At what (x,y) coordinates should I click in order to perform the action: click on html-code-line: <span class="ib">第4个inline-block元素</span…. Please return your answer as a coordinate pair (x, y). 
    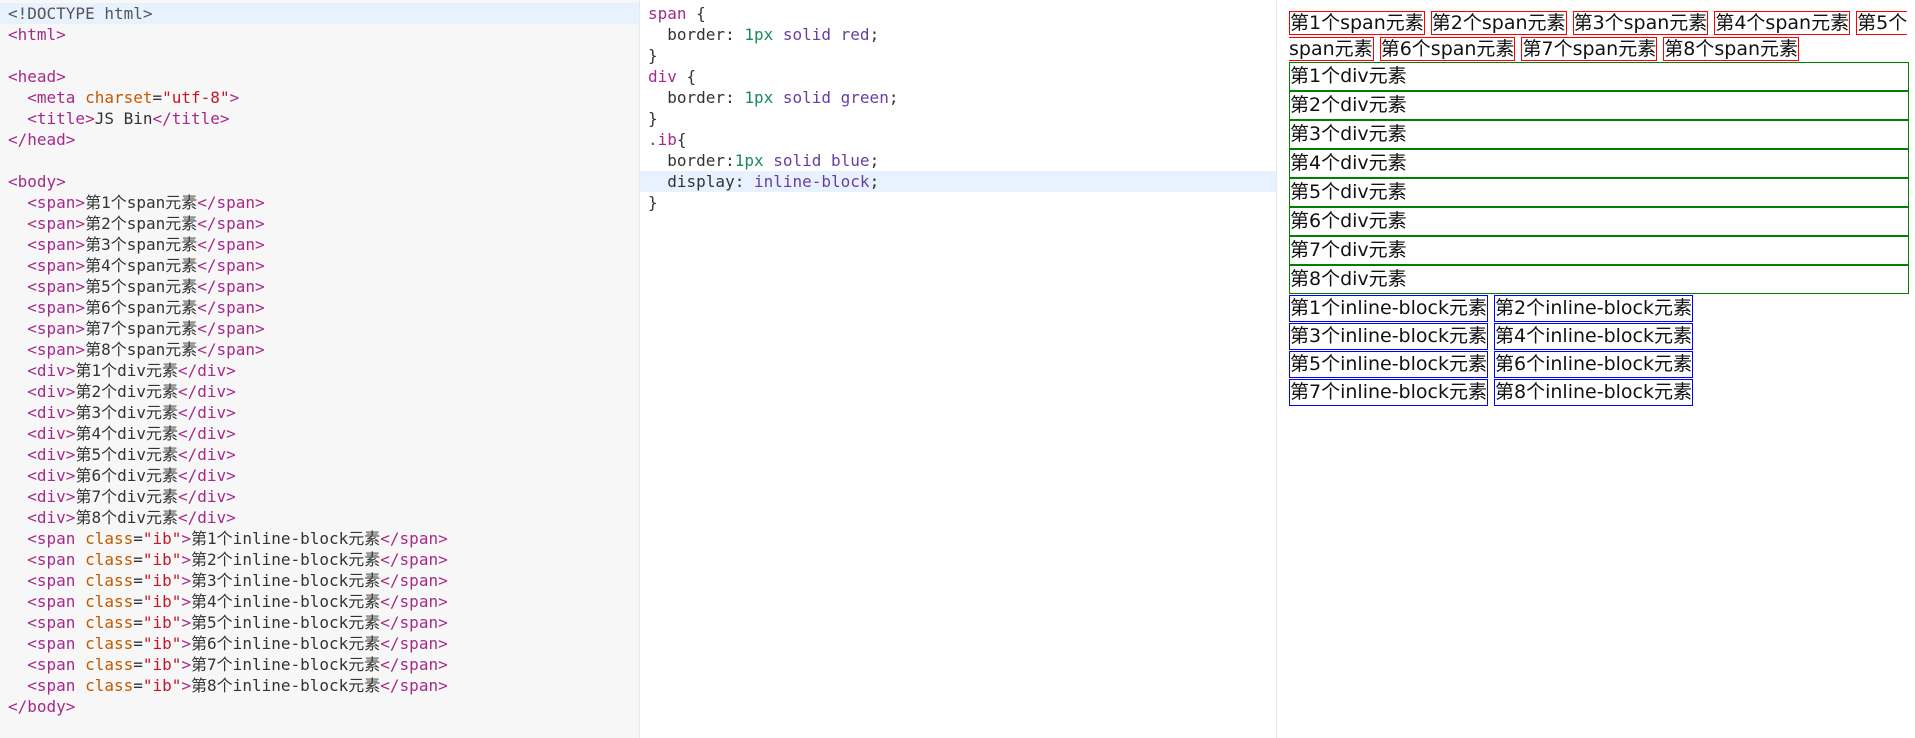
    Looking at the image, I should click on (319, 601).